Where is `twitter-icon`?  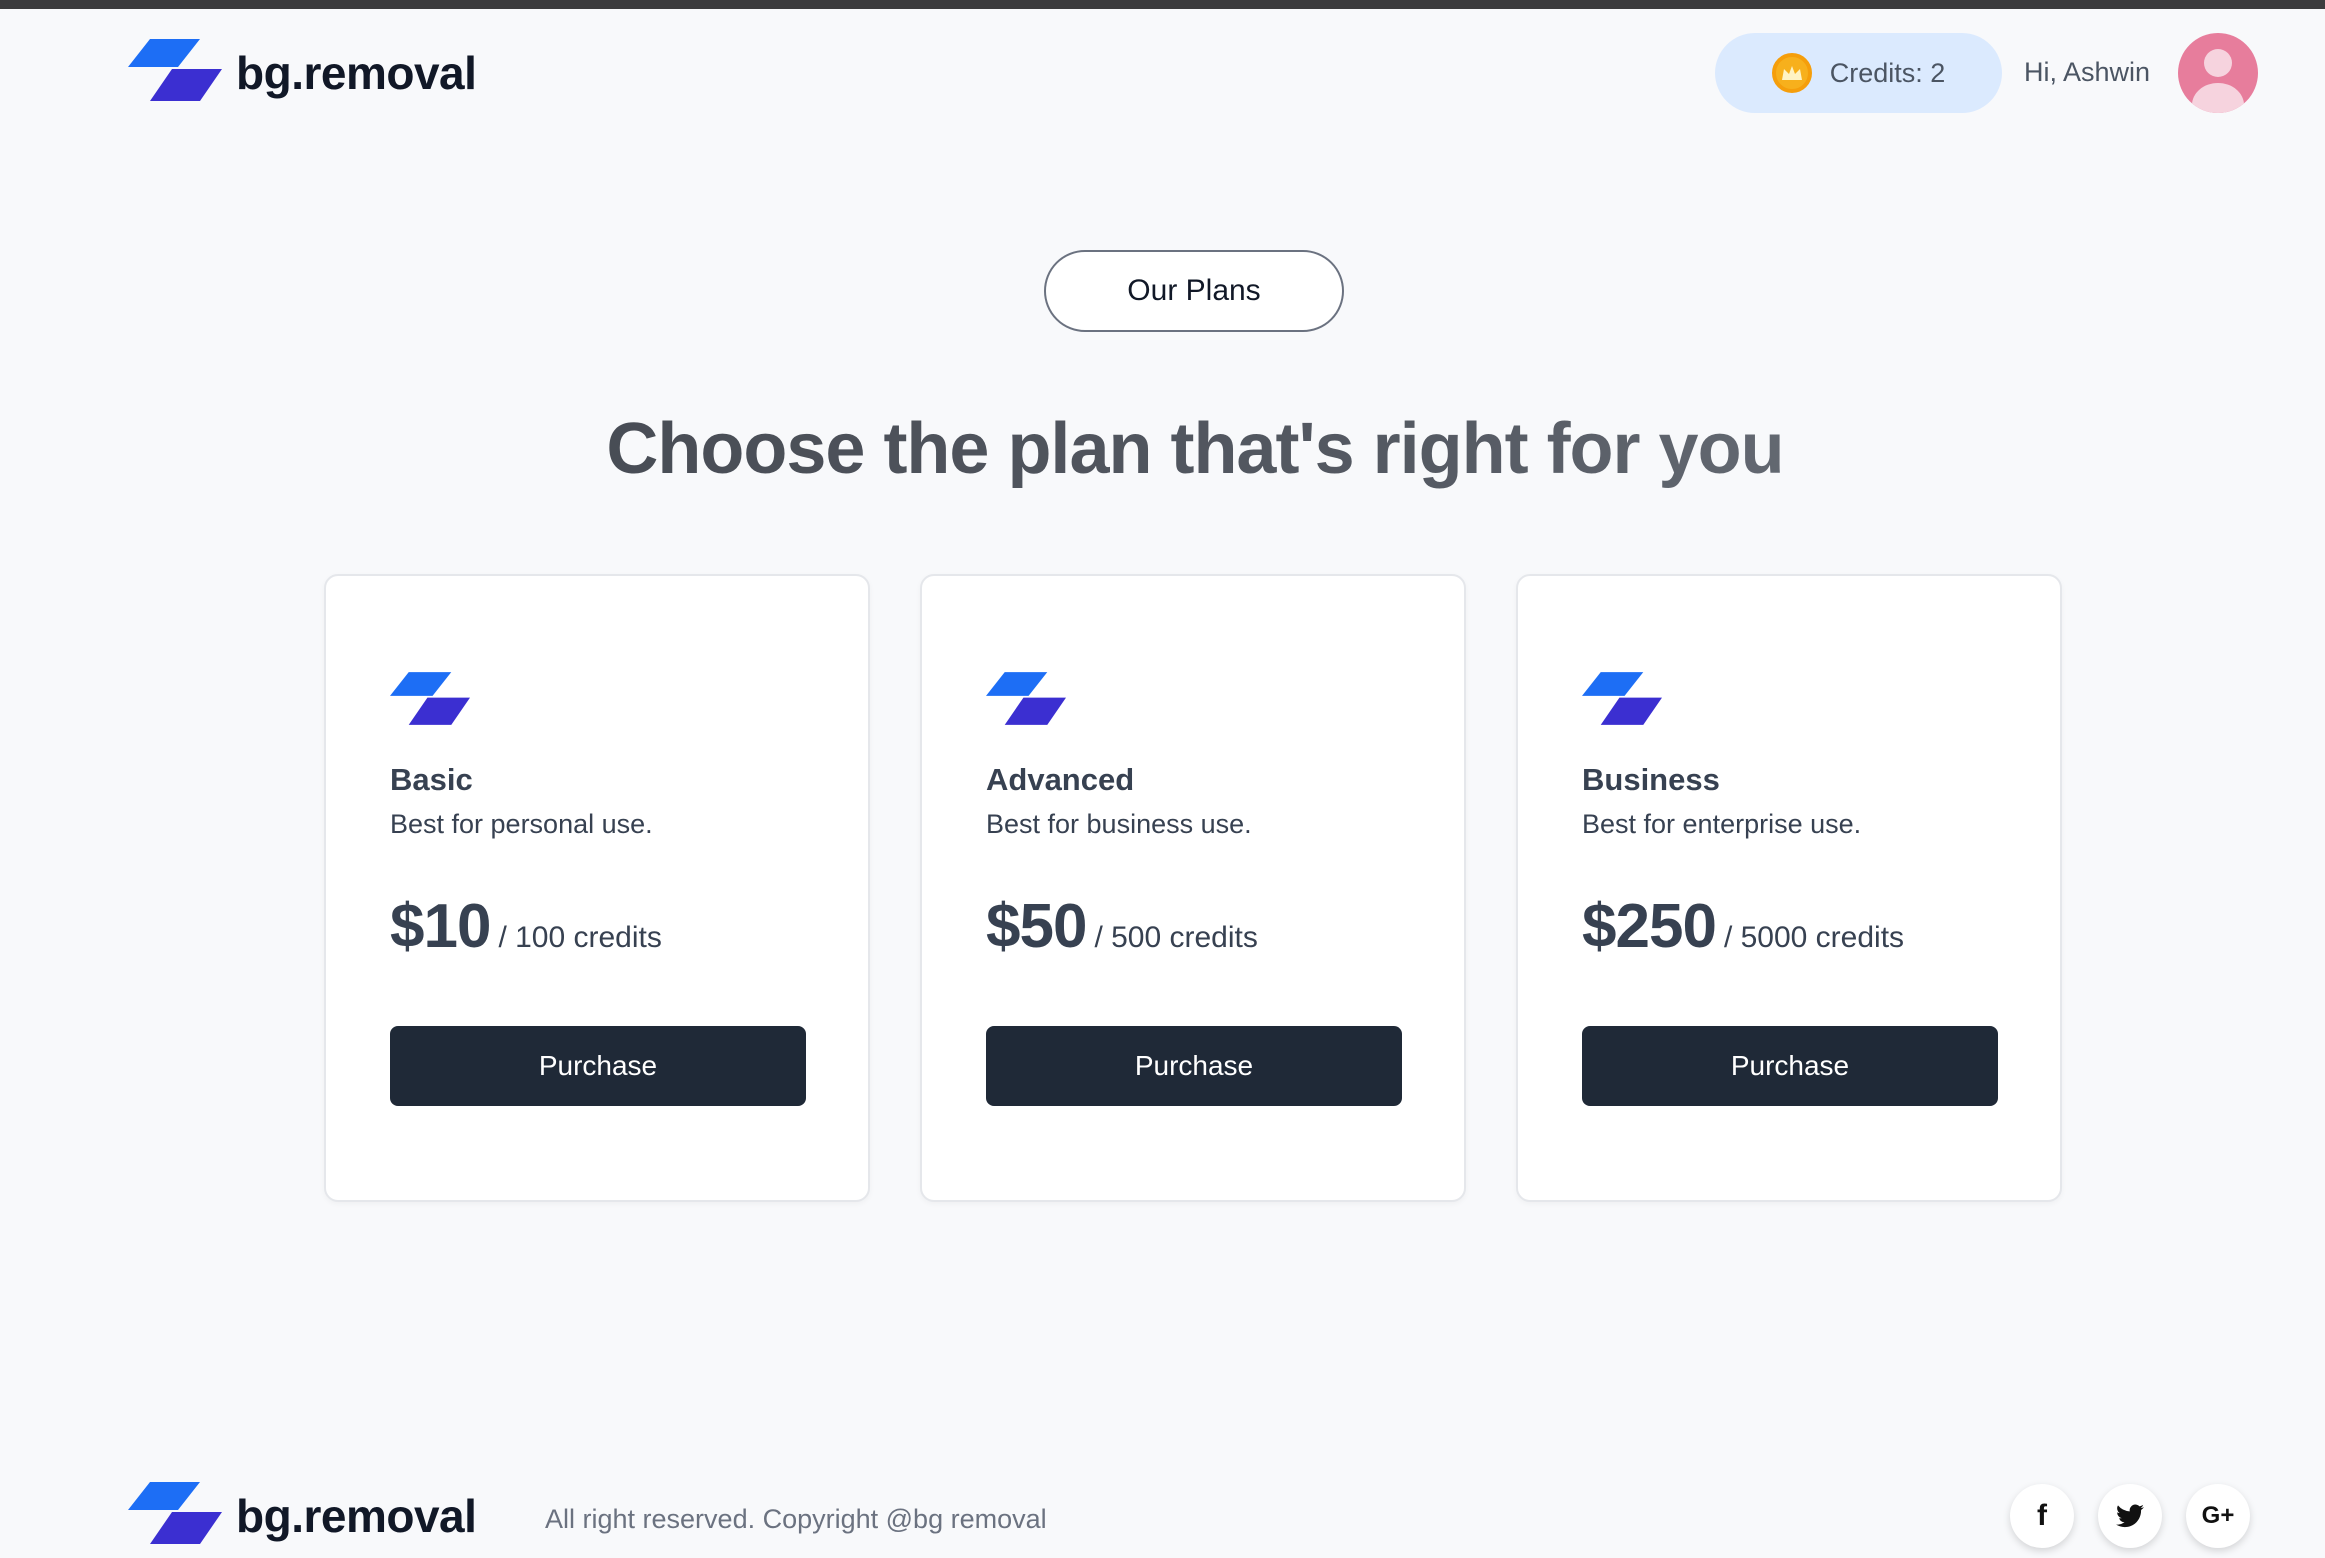 twitter-icon is located at coordinates (2130, 1516).